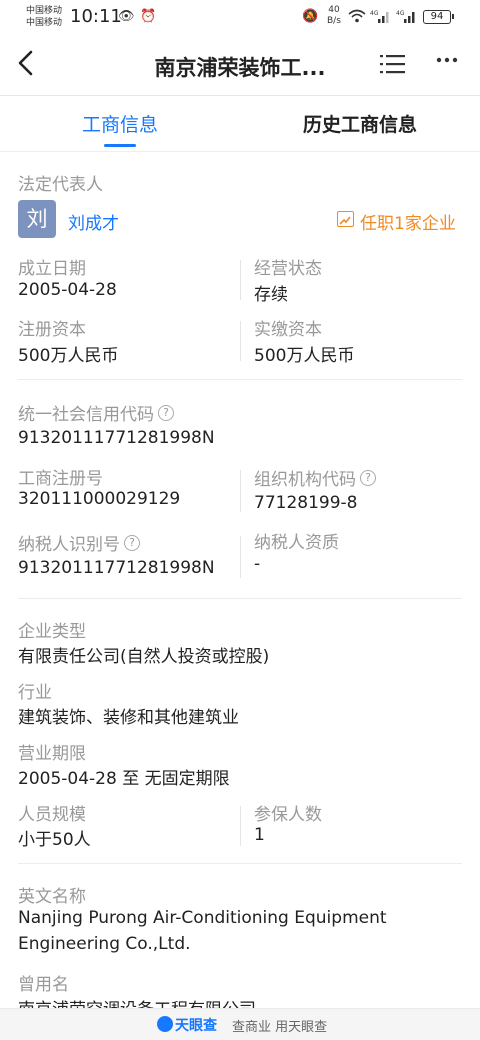 The width and height of the screenshot is (480, 1040). I want to click on status-value: 存续, so click(271, 295).